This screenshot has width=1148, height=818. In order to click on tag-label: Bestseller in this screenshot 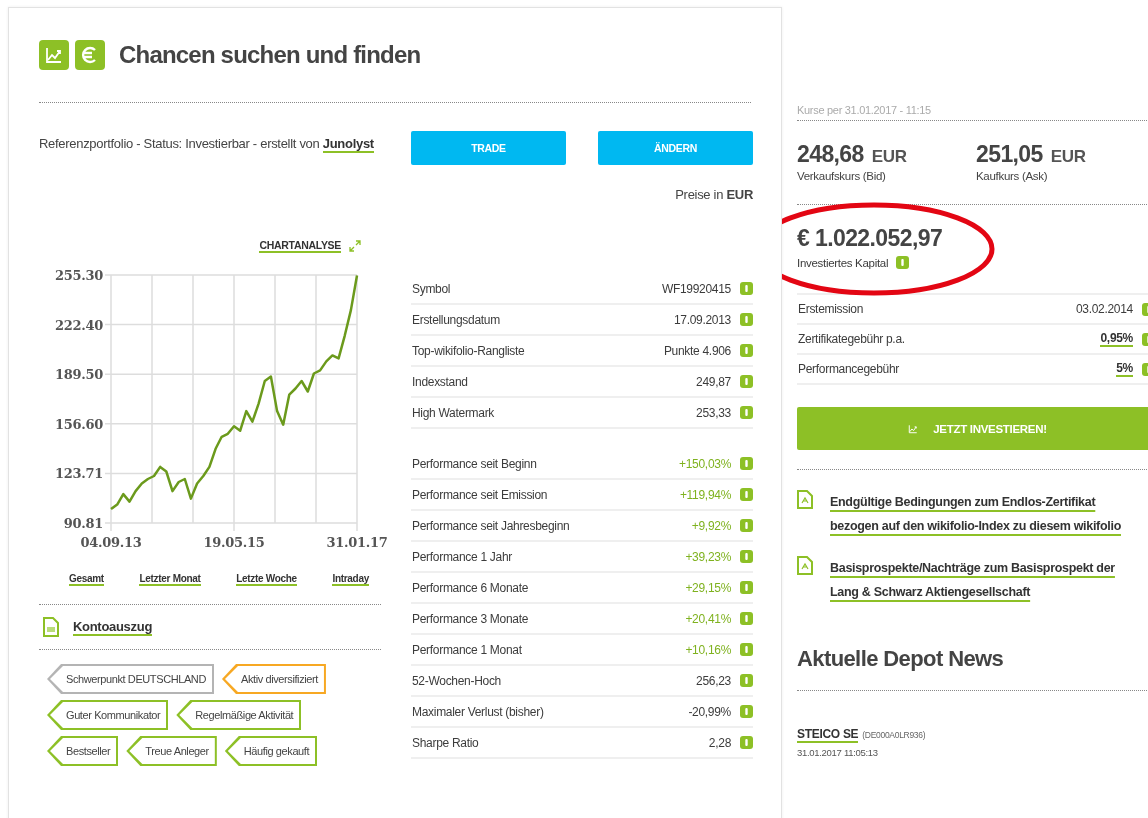, I will do `click(83, 751)`.